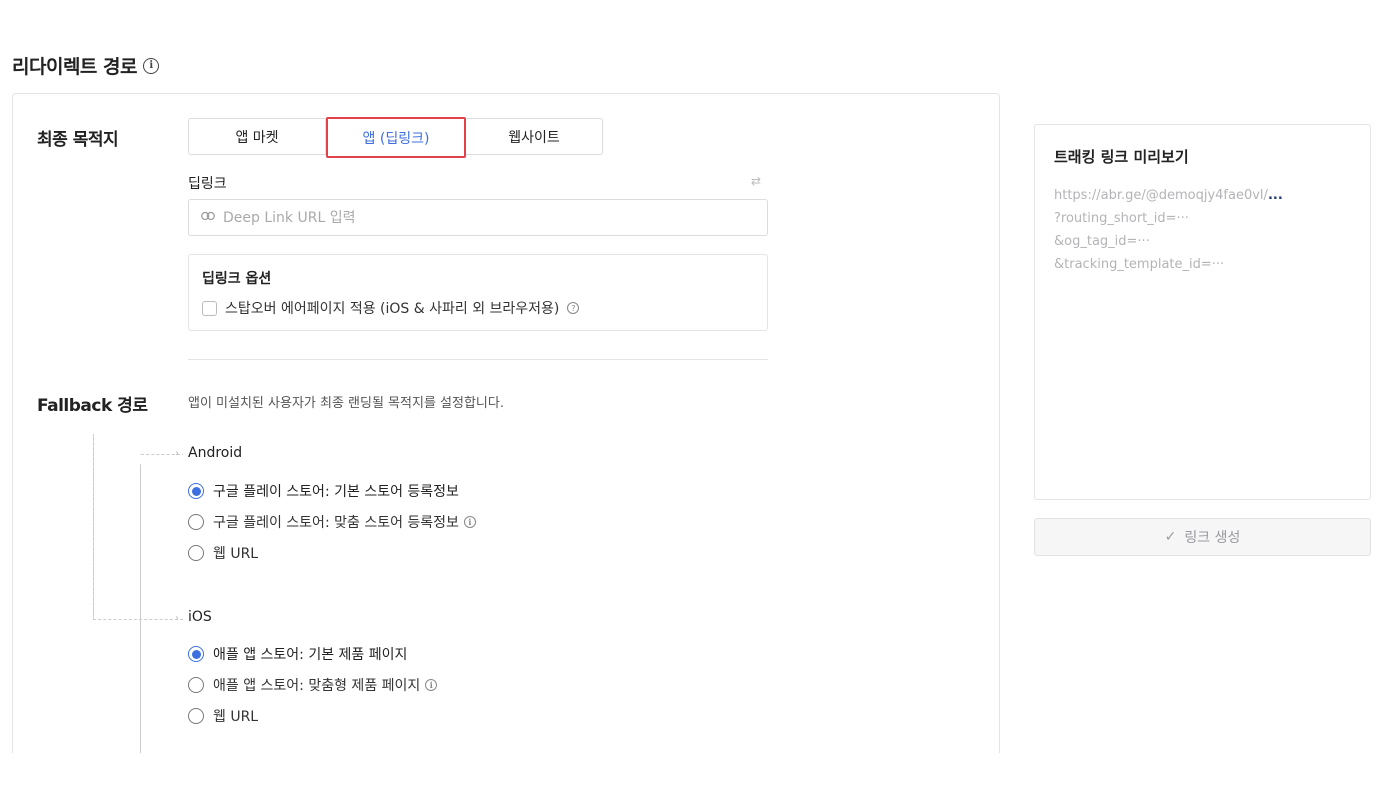 The width and height of the screenshot is (1400, 800). Describe the element at coordinates (1139, 264) in the screenshot. I see `preview-param: &tracking_template_id=···` at that location.